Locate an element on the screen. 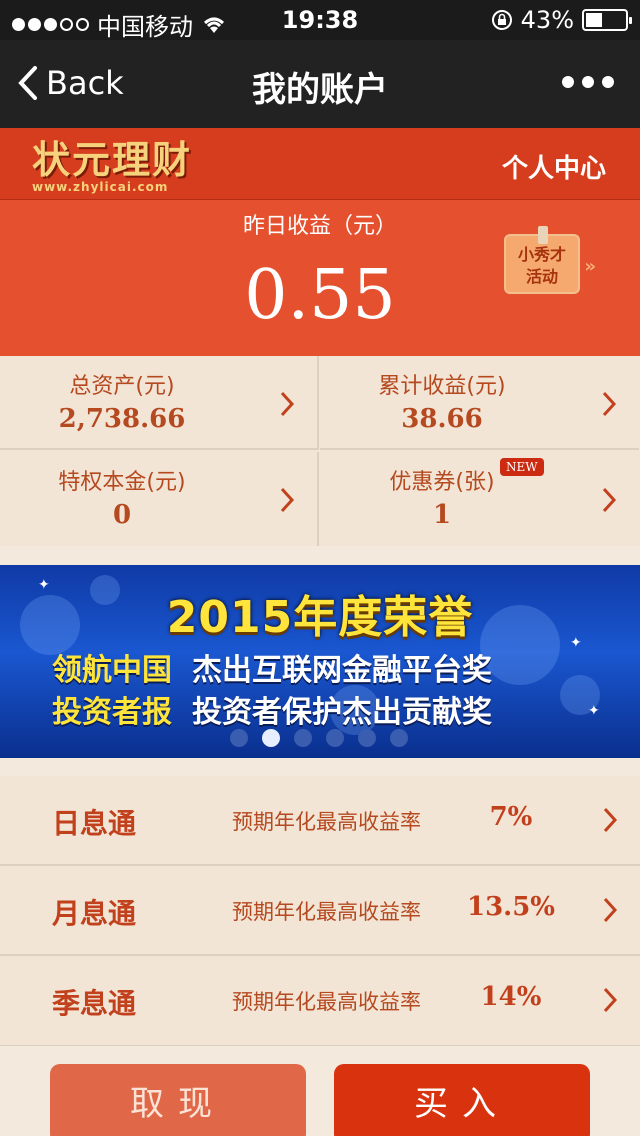 The height and width of the screenshot is (1136, 640). product-item: 日息通 预期年化最高收益率 7% is located at coordinates (320, 821).